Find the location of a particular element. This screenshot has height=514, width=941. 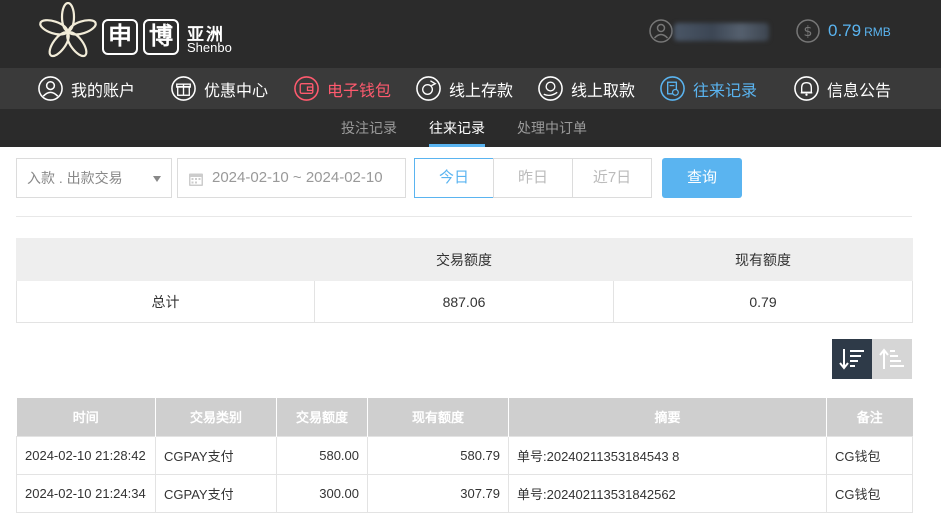

sort-descending-button is located at coordinates (852, 359).